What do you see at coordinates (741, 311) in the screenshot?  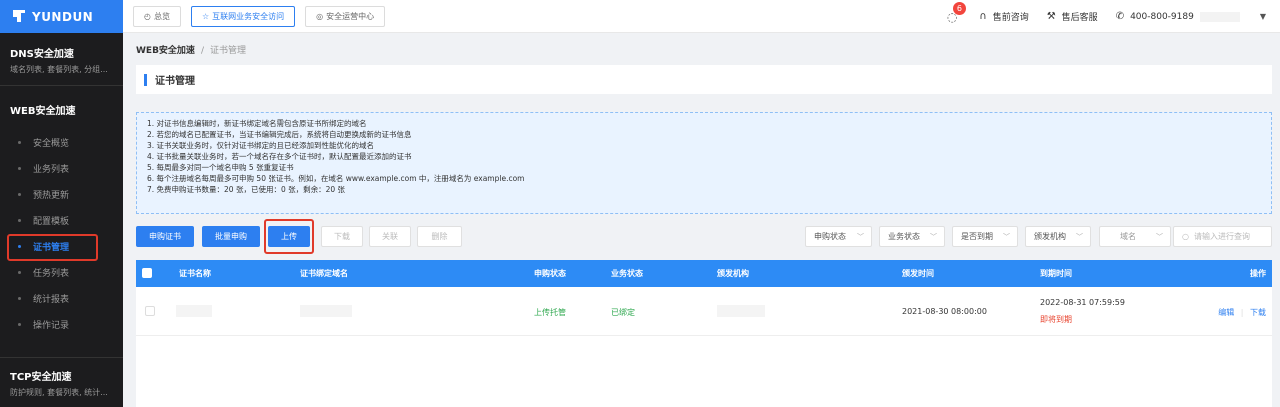 I see `issuer-value` at bounding box center [741, 311].